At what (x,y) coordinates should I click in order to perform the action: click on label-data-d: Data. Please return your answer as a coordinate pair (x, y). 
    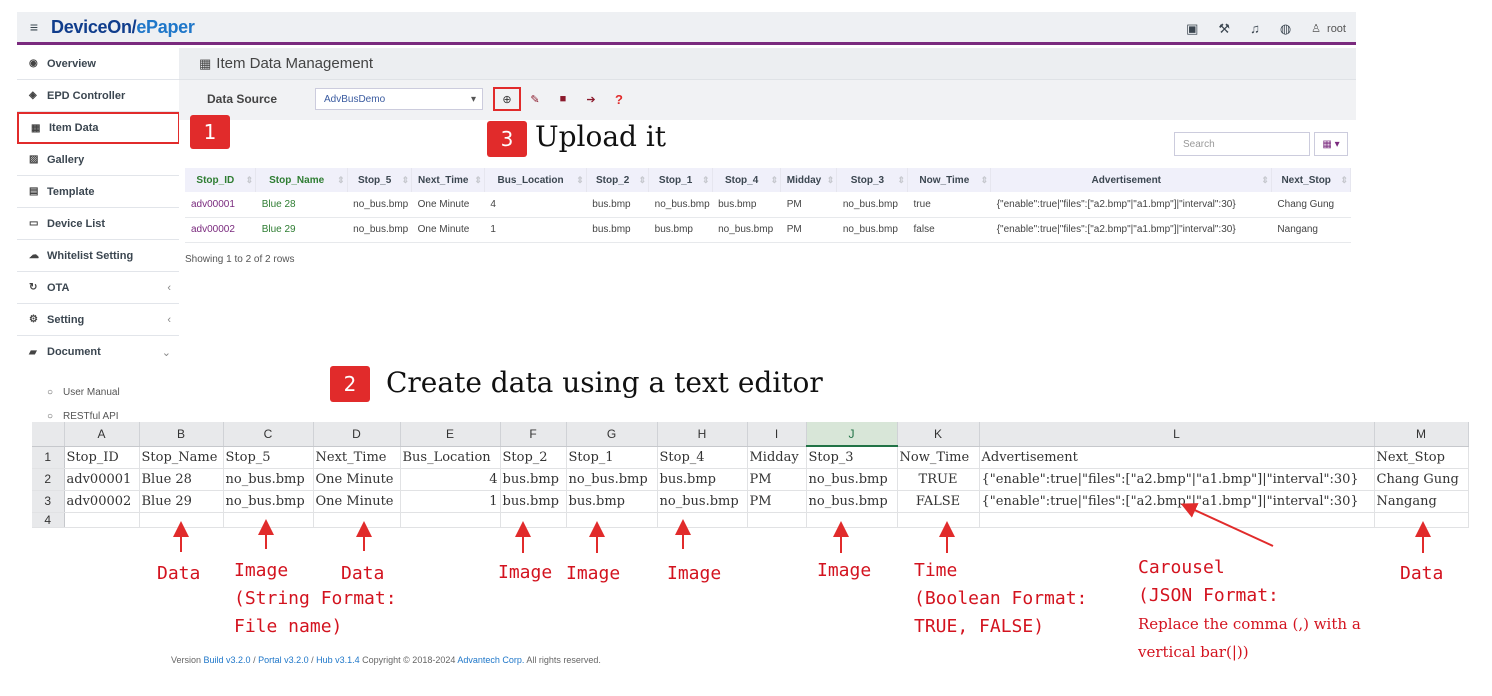
    Looking at the image, I should click on (363, 573).